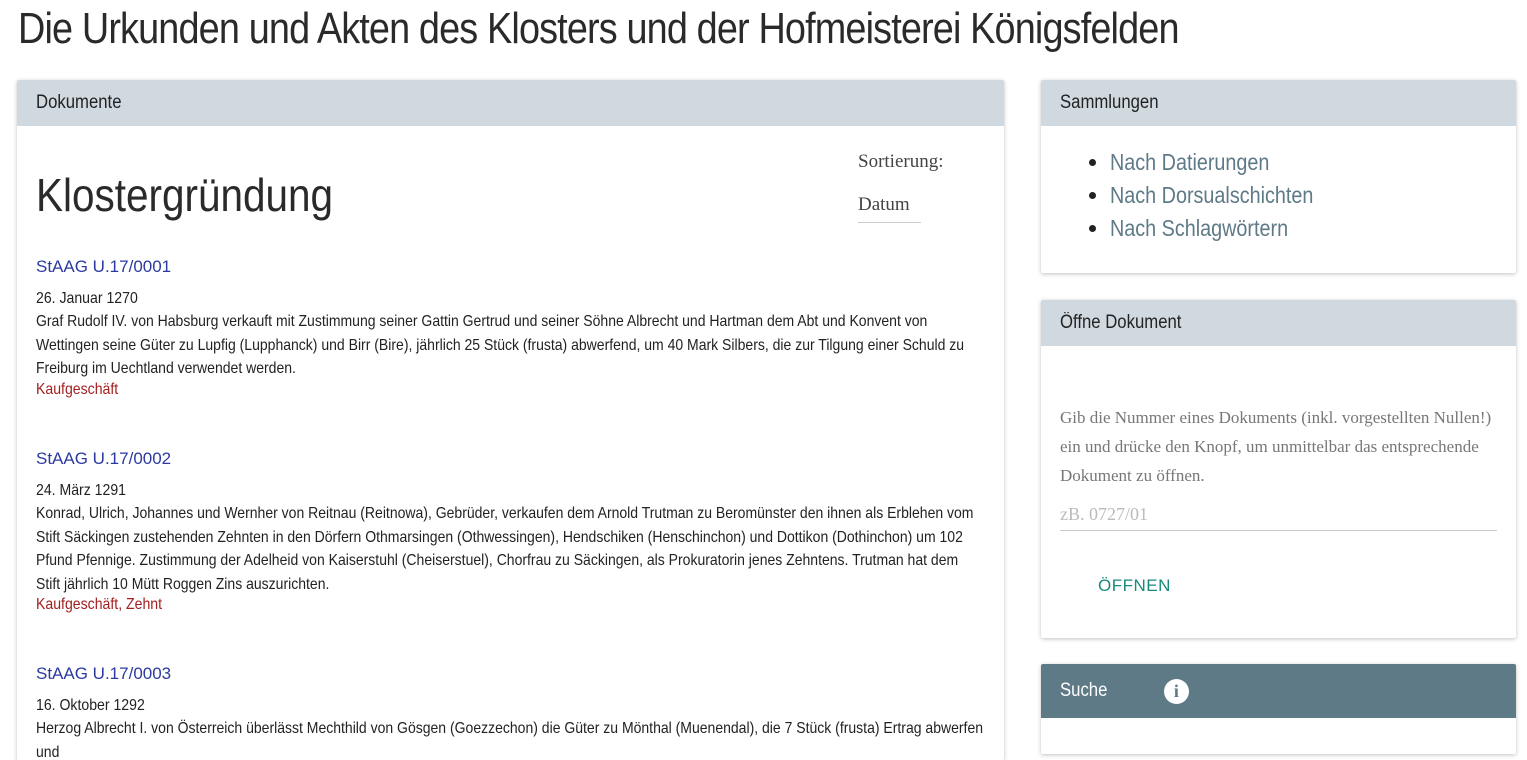 The image size is (1527, 760). What do you see at coordinates (1313, 162) in the screenshot?
I see `collection-item: Nach Datierungen` at bounding box center [1313, 162].